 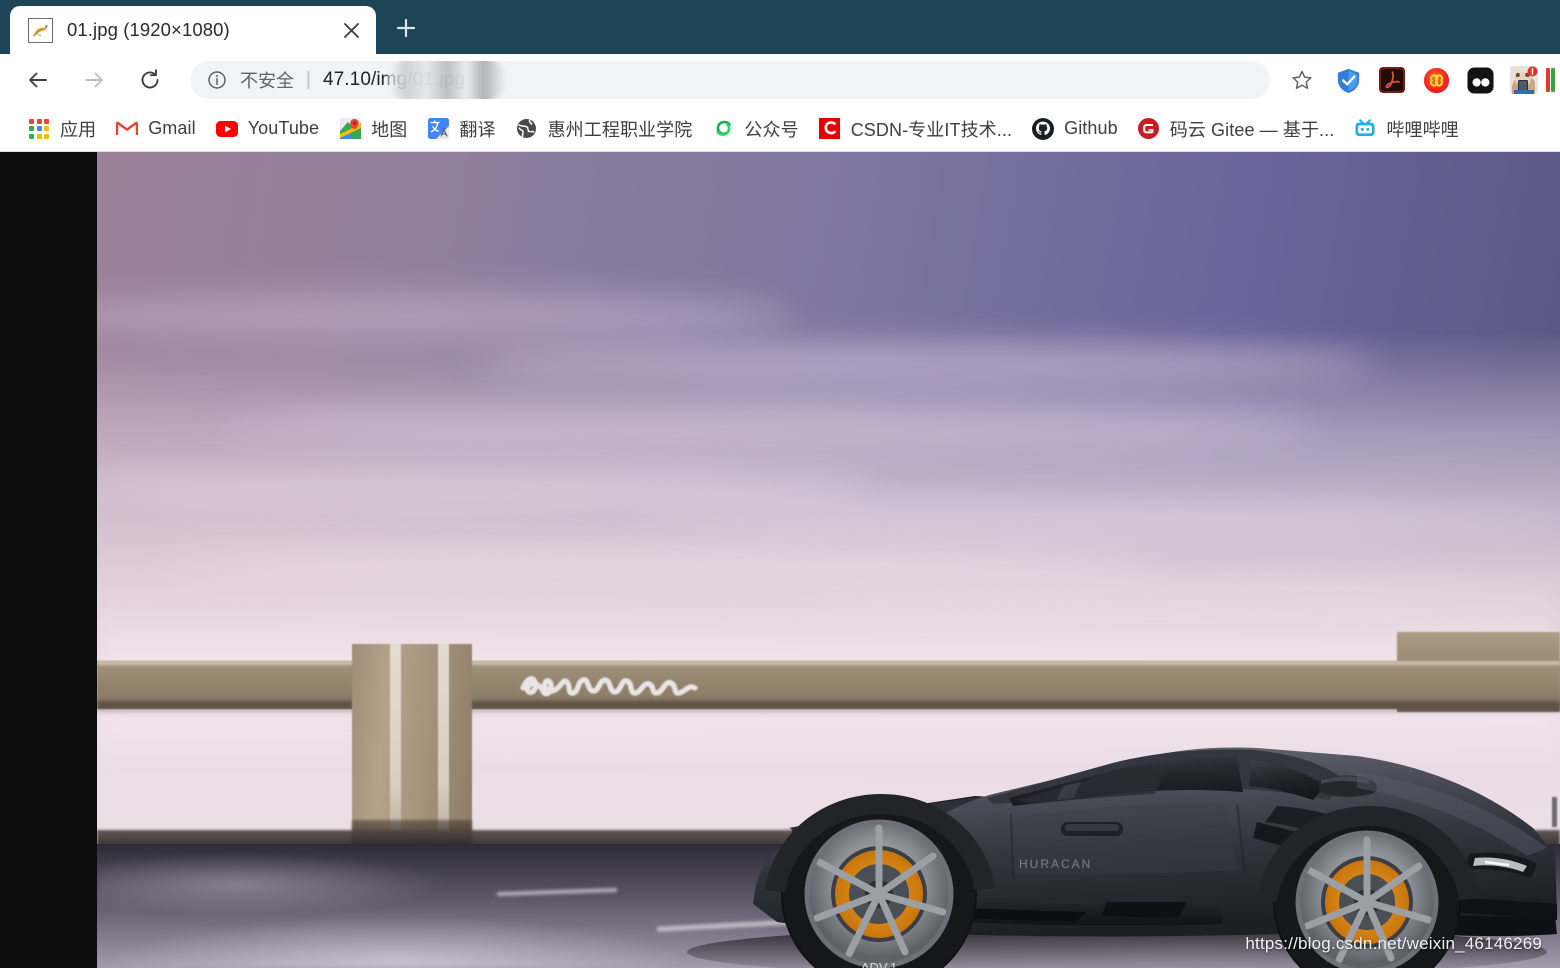 I want to click on browser-tab-active: 01.jpg (1920×1080), so click(x=193, y=30).